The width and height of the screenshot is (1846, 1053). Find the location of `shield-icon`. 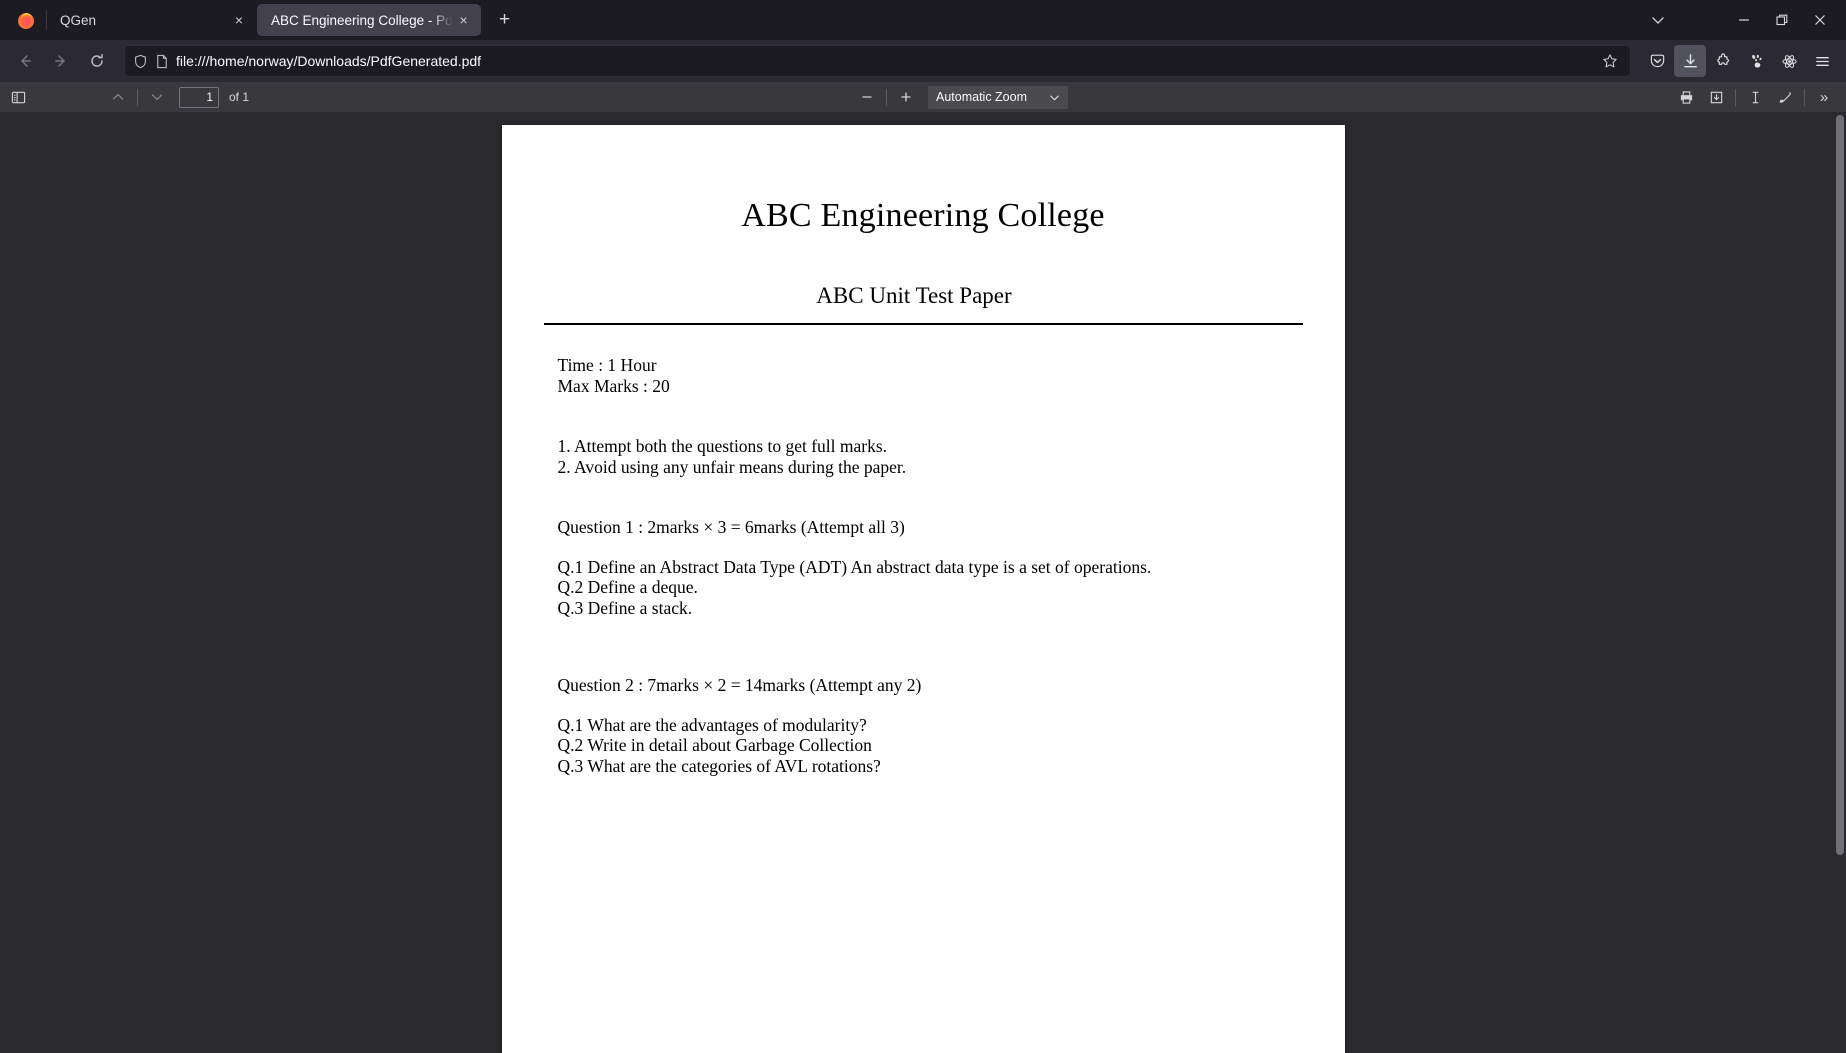

shield-icon is located at coordinates (140, 61).